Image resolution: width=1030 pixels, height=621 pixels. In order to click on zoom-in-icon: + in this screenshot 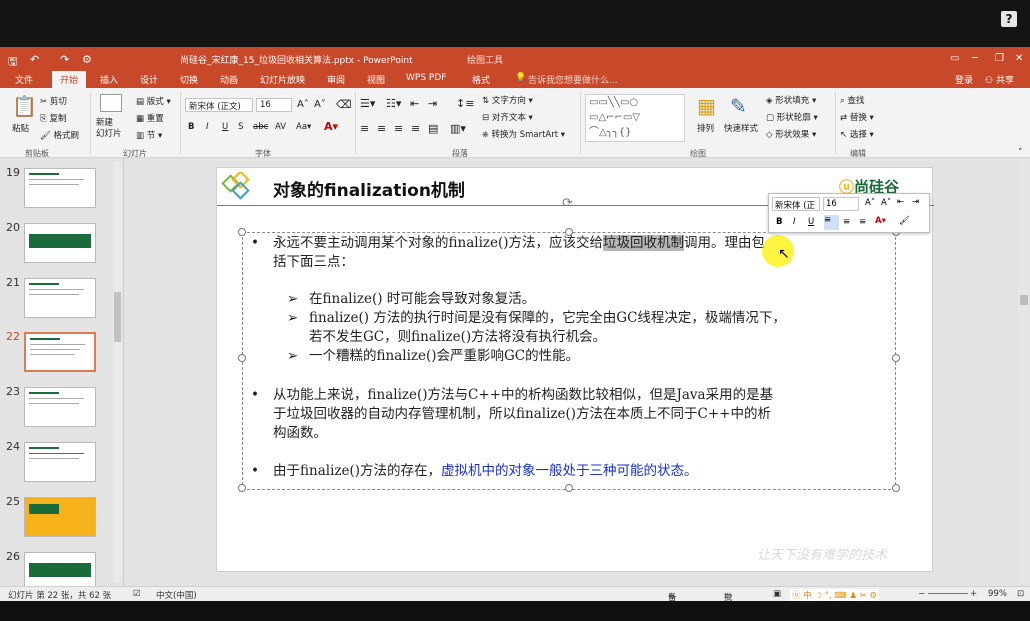, I will do `click(973, 594)`.